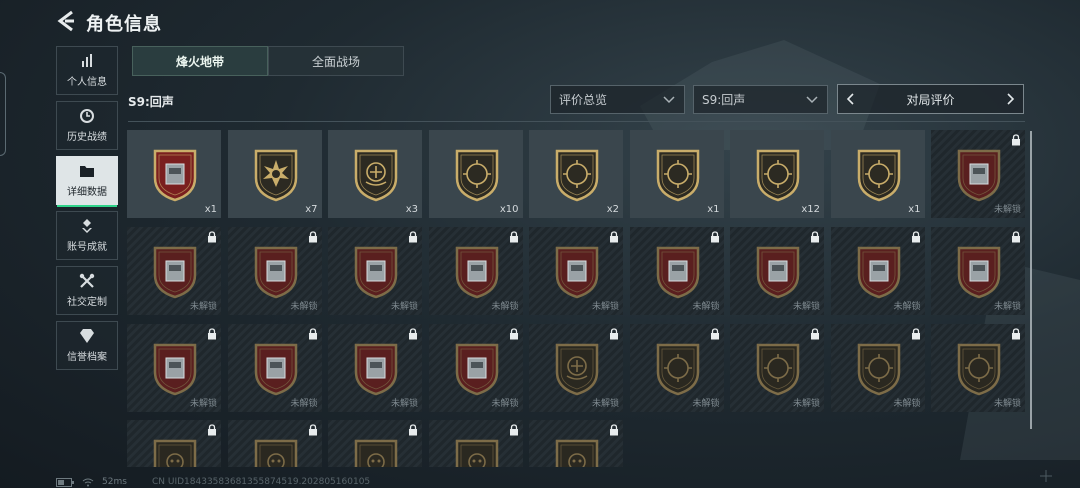  I want to click on badge-count: x2, so click(612, 209).